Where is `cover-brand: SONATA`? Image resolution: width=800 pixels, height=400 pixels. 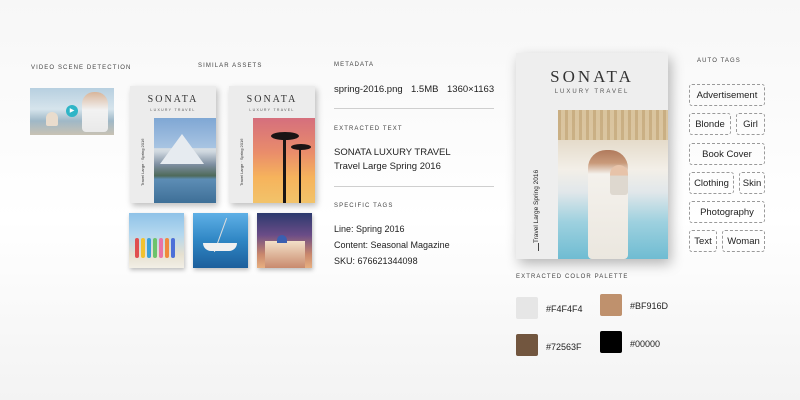
cover-brand: SONATA is located at coordinates (592, 76).